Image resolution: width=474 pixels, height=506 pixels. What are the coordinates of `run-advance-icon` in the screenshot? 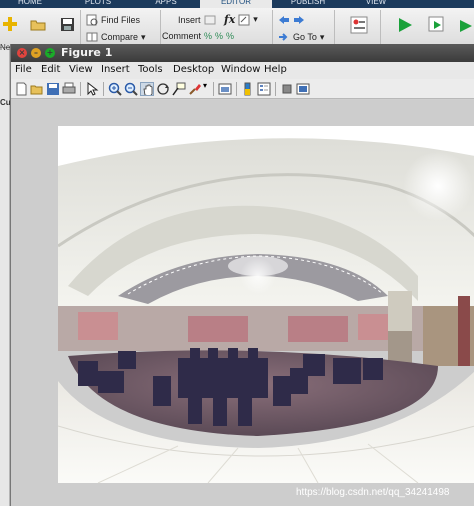 It's located at (466, 26).